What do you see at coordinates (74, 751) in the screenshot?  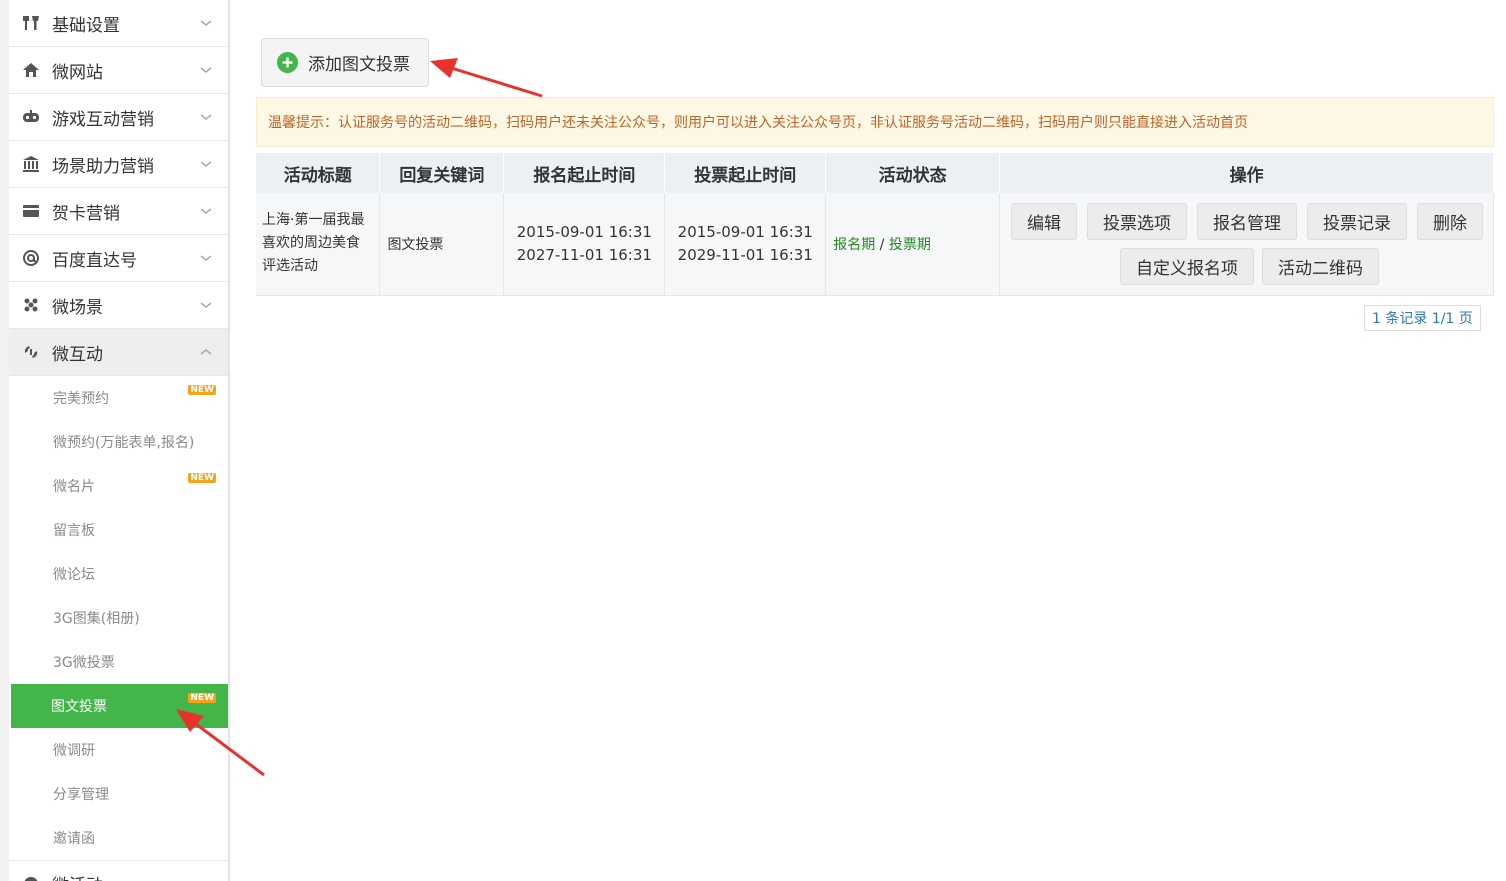 I see `submenu-label: 微调研` at bounding box center [74, 751].